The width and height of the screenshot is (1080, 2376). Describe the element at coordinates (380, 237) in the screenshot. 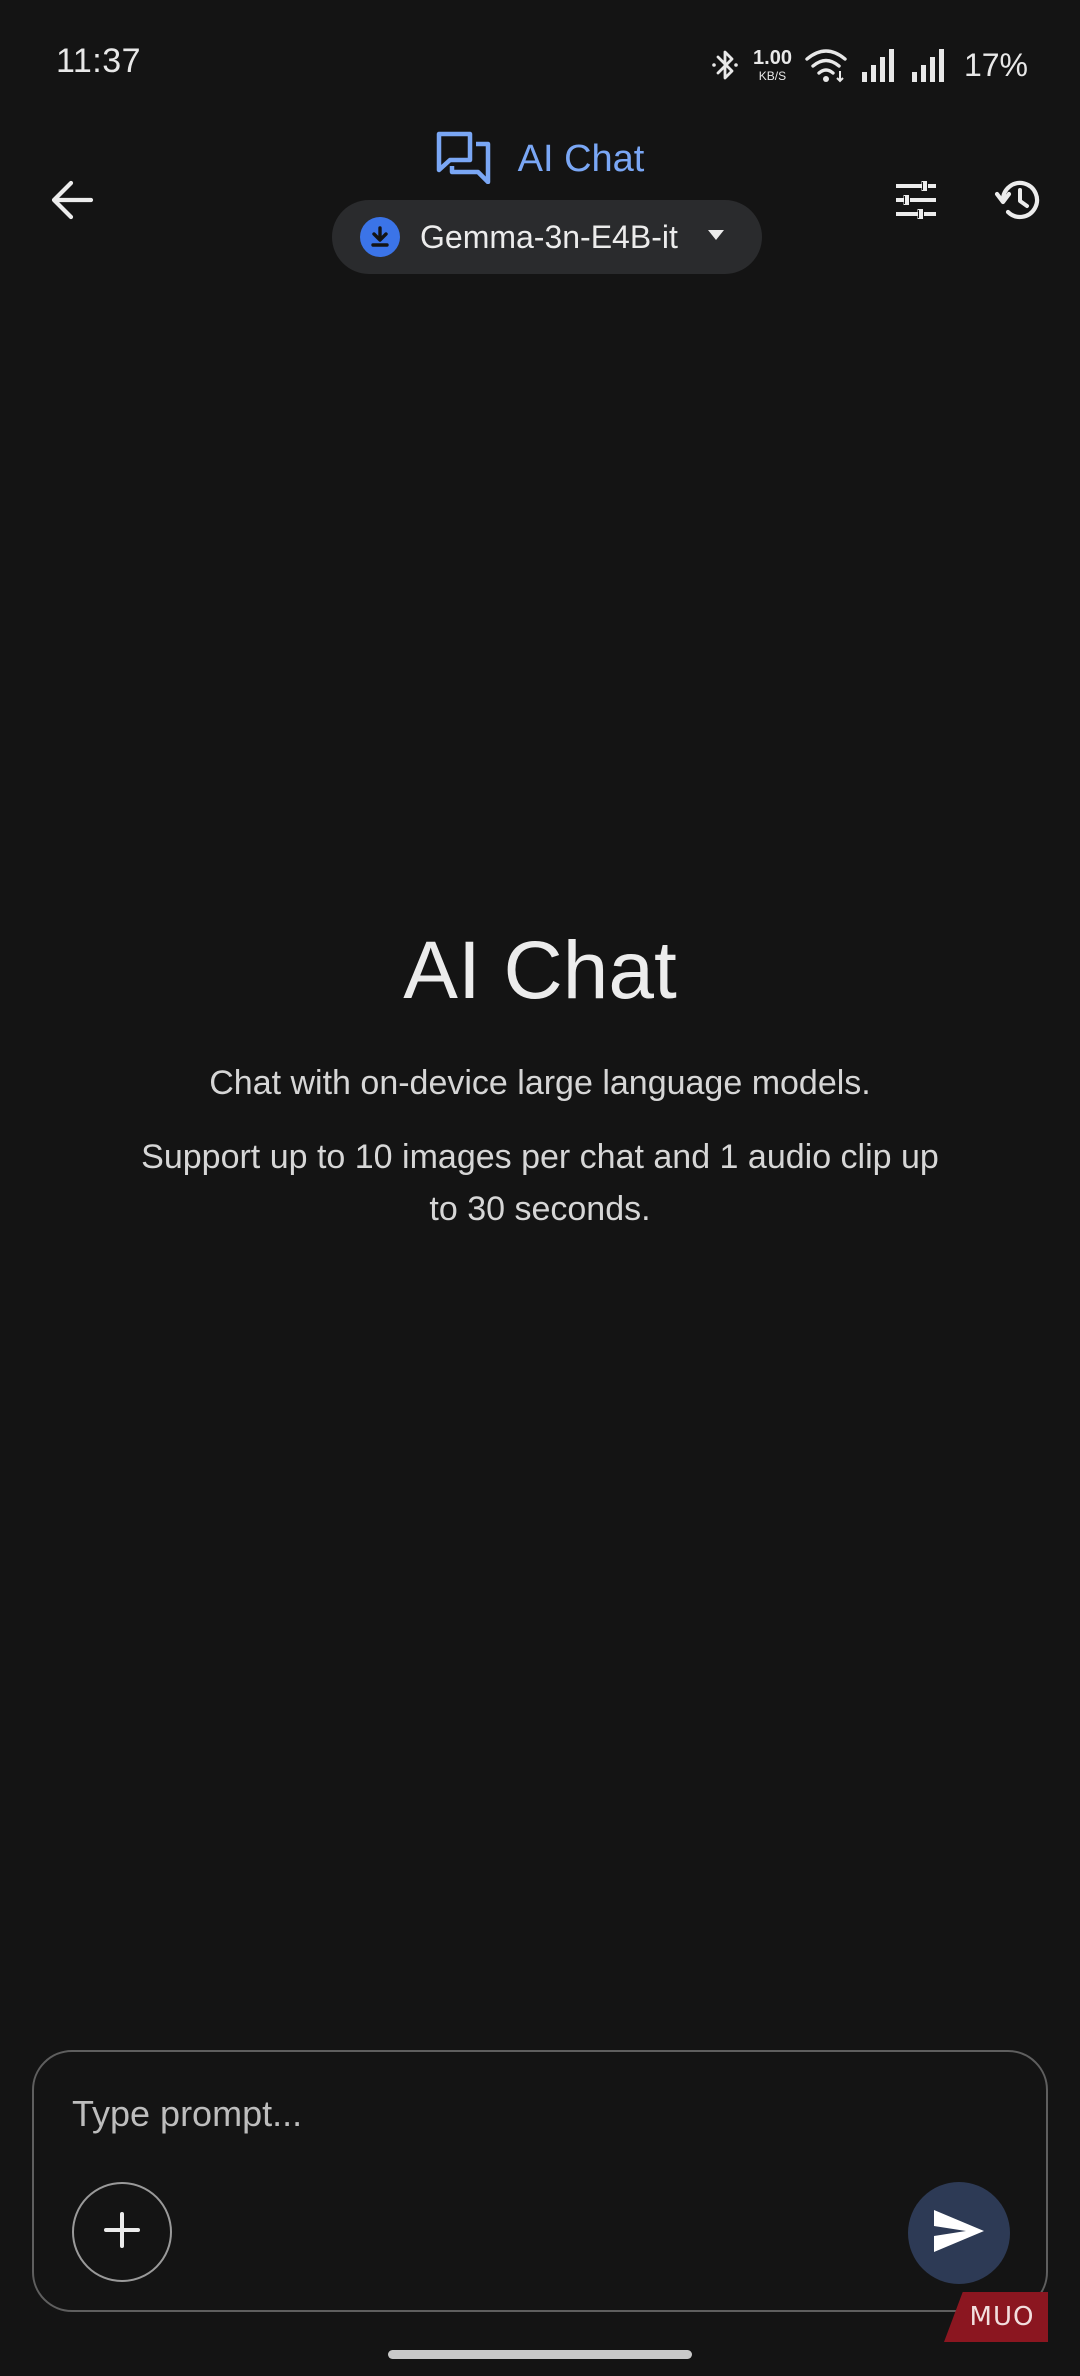

I see `download-icon` at that location.